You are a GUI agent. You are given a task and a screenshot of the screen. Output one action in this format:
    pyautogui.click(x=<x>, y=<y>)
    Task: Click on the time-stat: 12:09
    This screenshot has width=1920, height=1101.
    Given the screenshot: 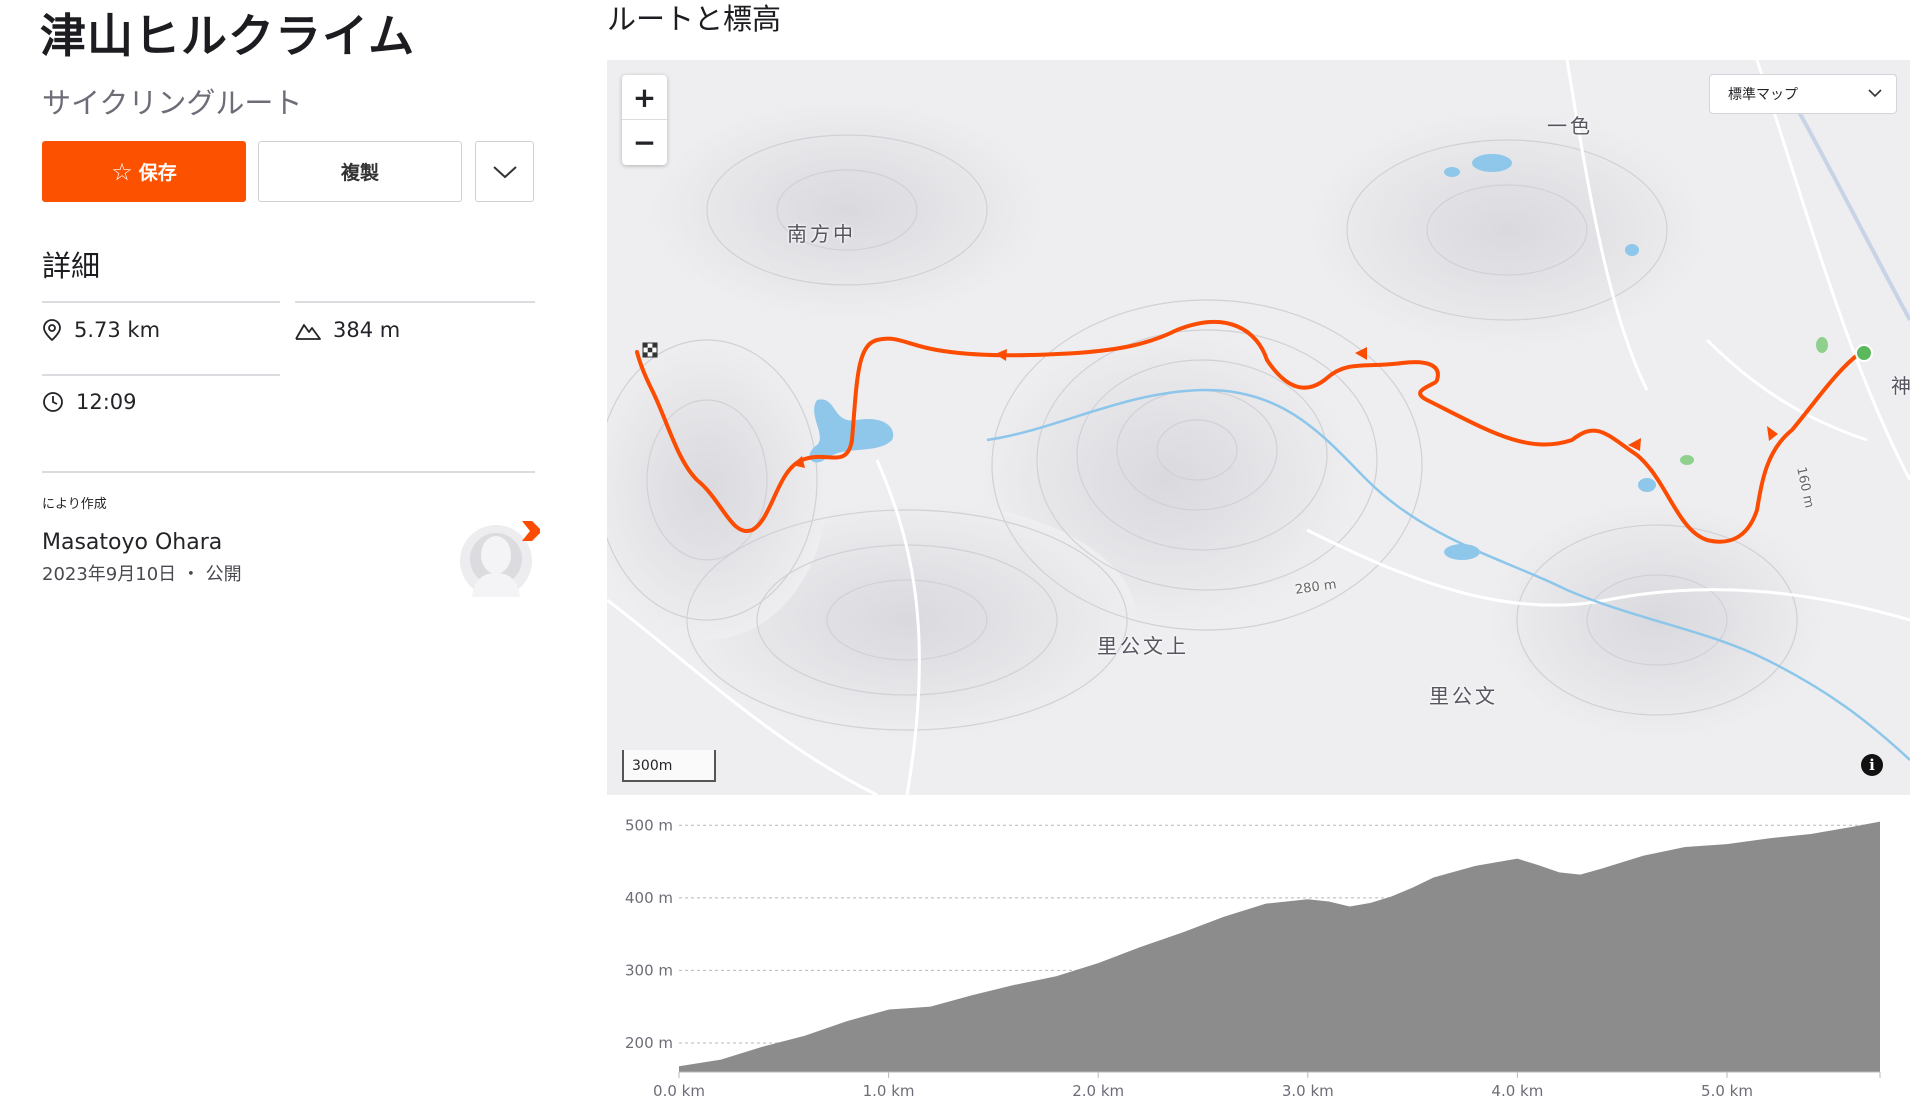 What is the action you would take?
    pyautogui.click(x=89, y=402)
    